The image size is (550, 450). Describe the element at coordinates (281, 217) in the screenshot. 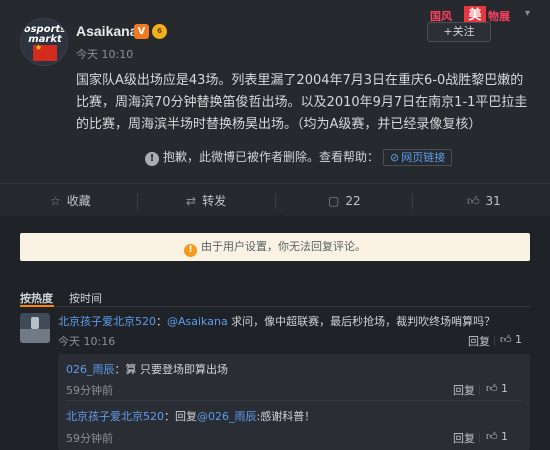

I see `active-tab-pointer` at that location.